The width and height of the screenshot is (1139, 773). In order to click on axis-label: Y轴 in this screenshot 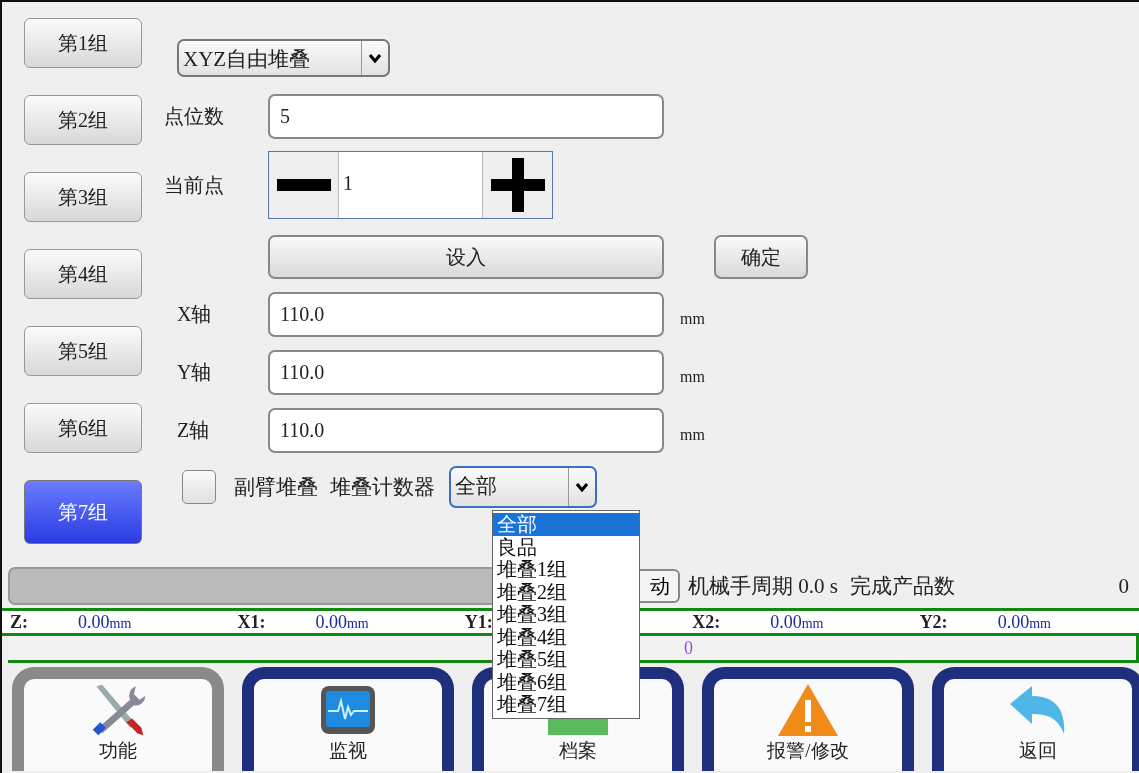, I will do `click(194, 372)`.